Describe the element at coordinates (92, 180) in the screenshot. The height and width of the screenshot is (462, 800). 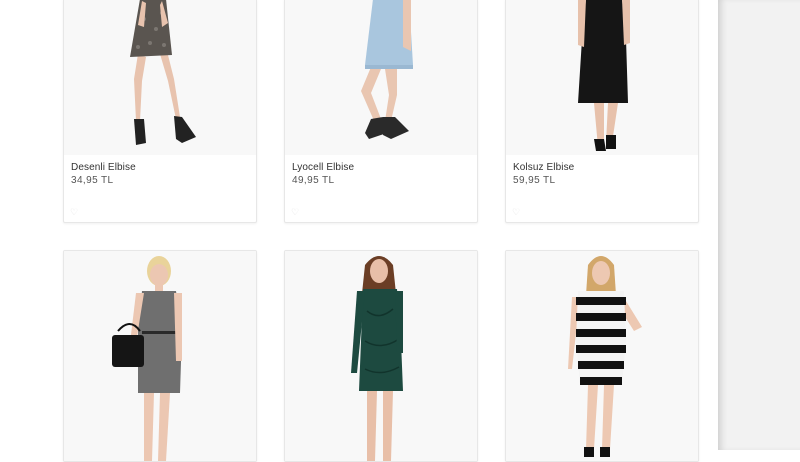
I see `product-price: 34,95 TL` at that location.